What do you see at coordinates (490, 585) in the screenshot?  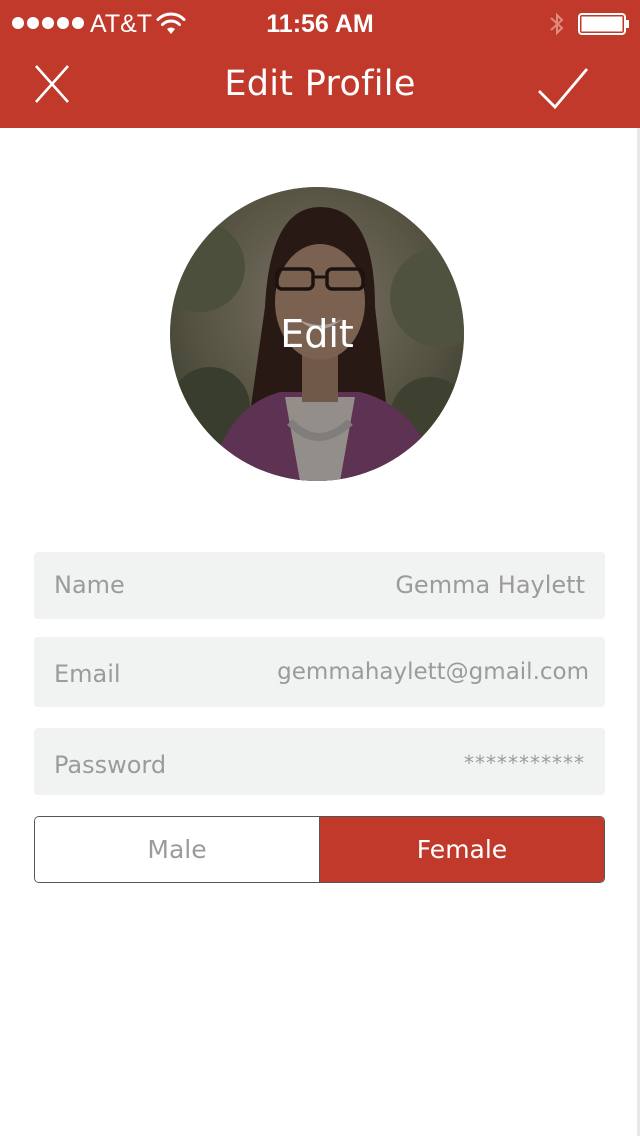 I see `name-input: Gemma Haylett` at bounding box center [490, 585].